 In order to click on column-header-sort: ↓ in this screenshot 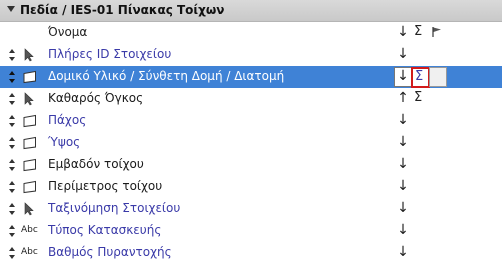, I will do `click(403, 32)`.